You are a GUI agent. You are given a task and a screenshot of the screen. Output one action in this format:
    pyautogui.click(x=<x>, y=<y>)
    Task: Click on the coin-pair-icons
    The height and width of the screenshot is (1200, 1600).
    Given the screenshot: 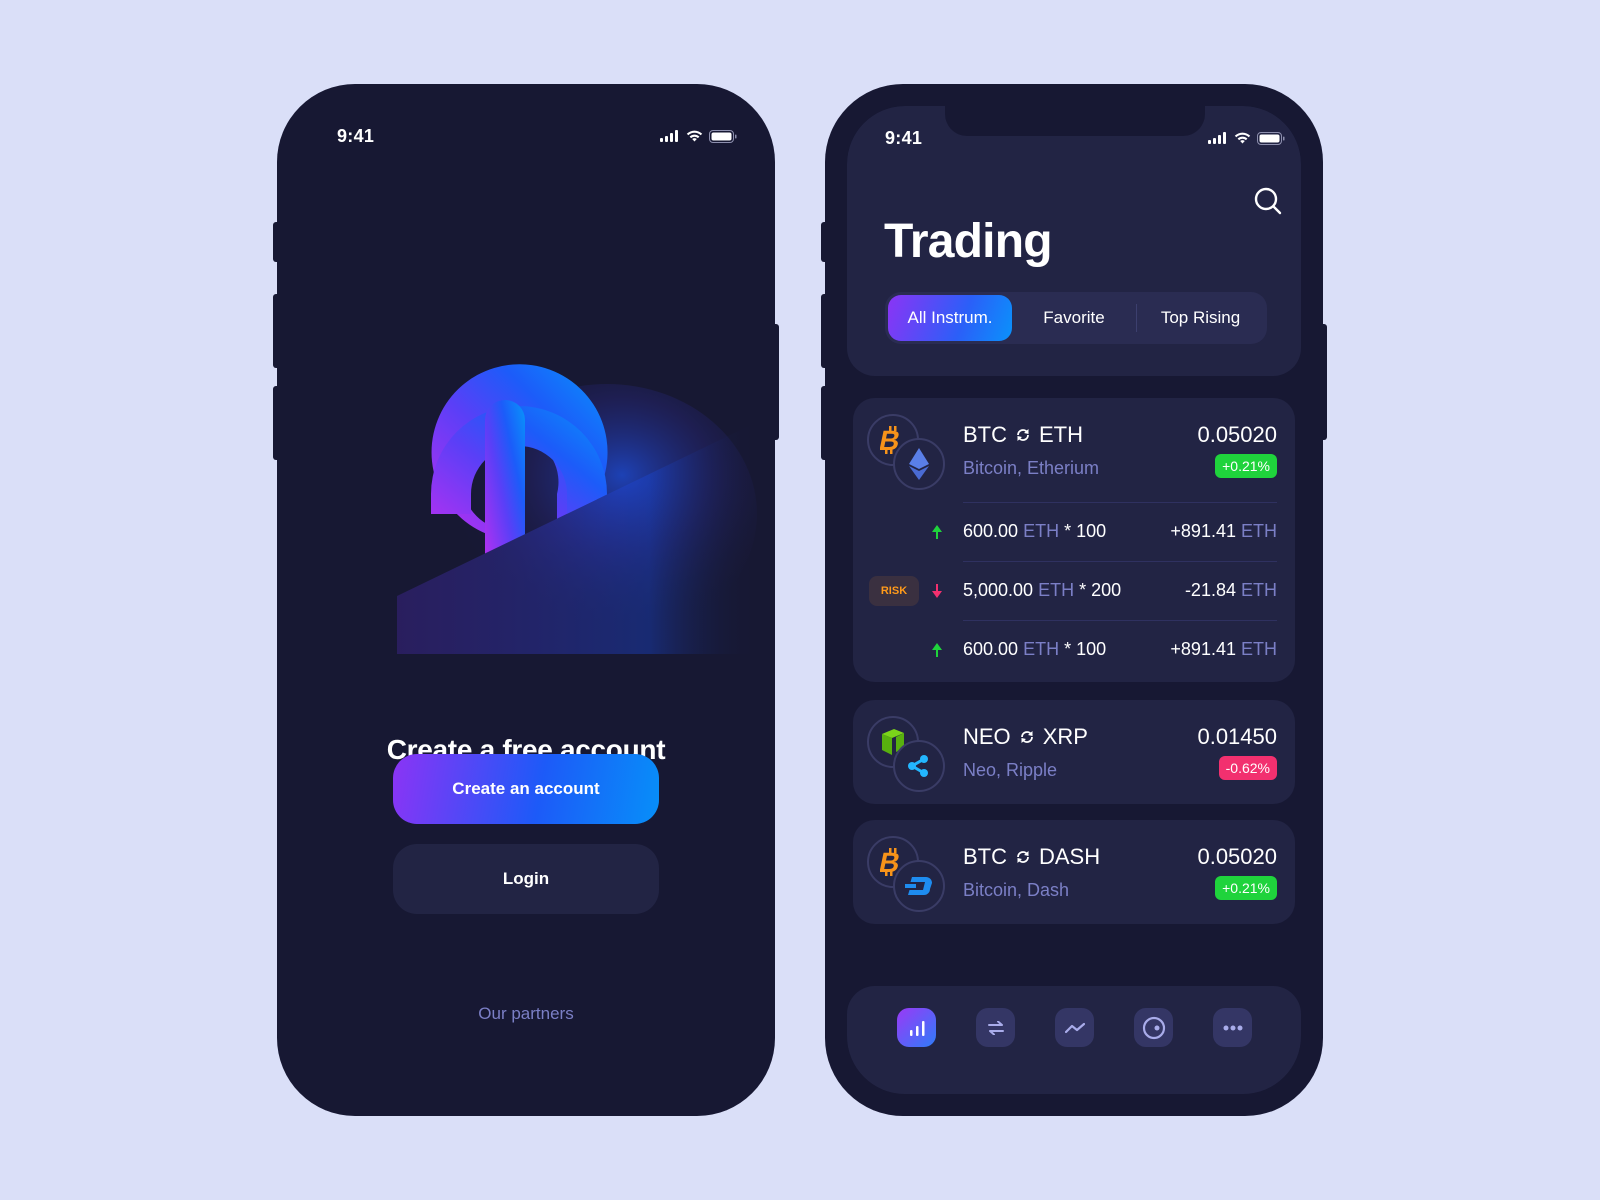 What is the action you would take?
    pyautogui.click(x=907, y=754)
    